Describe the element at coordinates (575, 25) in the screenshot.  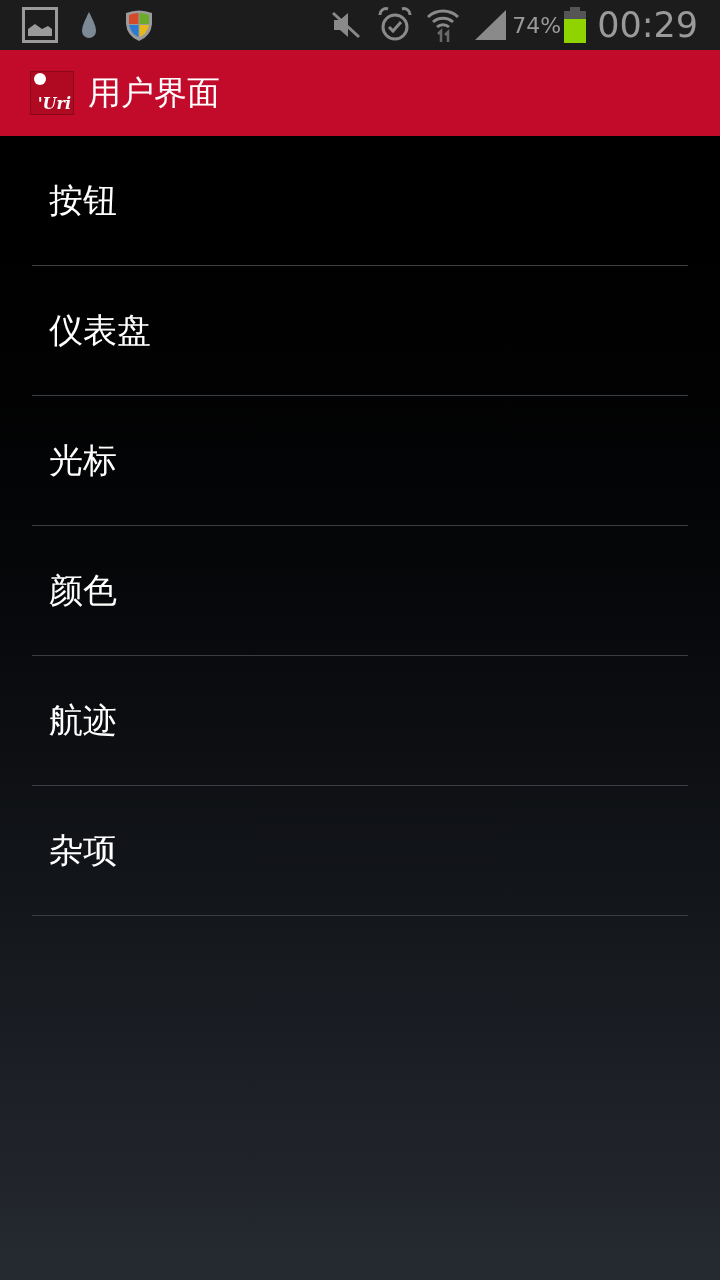
I see `battery-icon` at that location.